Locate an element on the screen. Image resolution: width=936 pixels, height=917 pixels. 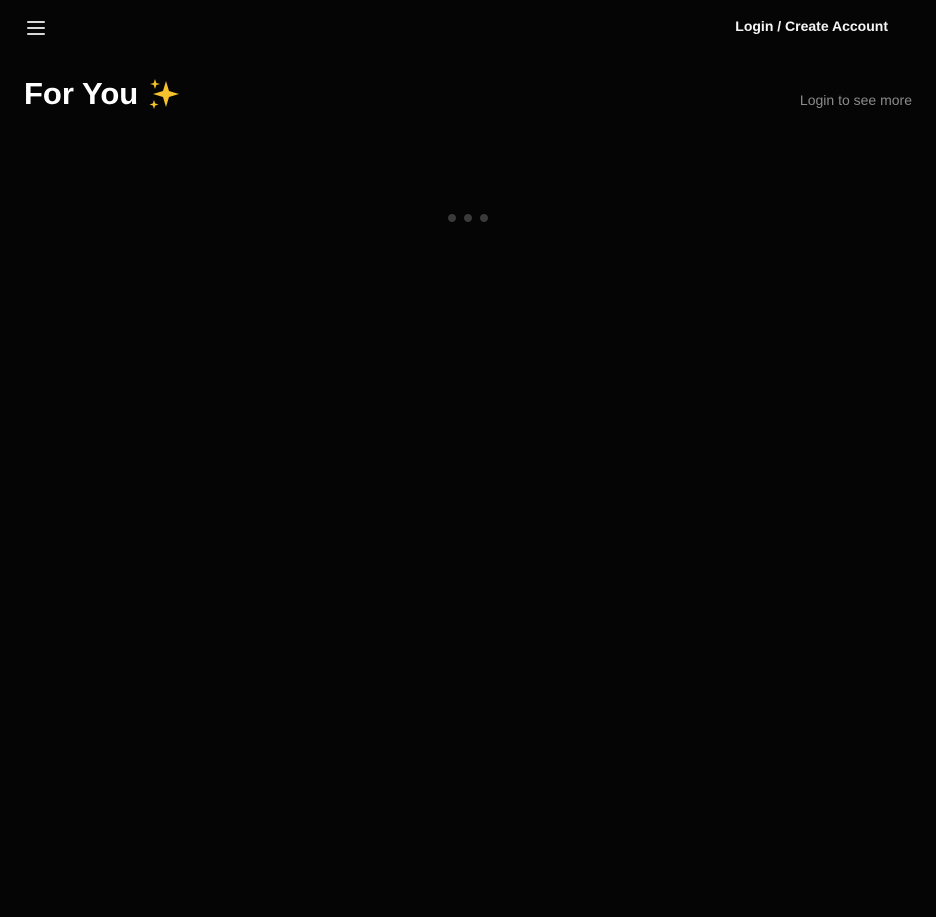
header-row: For You Login to see more is located at coordinates (468, 96).